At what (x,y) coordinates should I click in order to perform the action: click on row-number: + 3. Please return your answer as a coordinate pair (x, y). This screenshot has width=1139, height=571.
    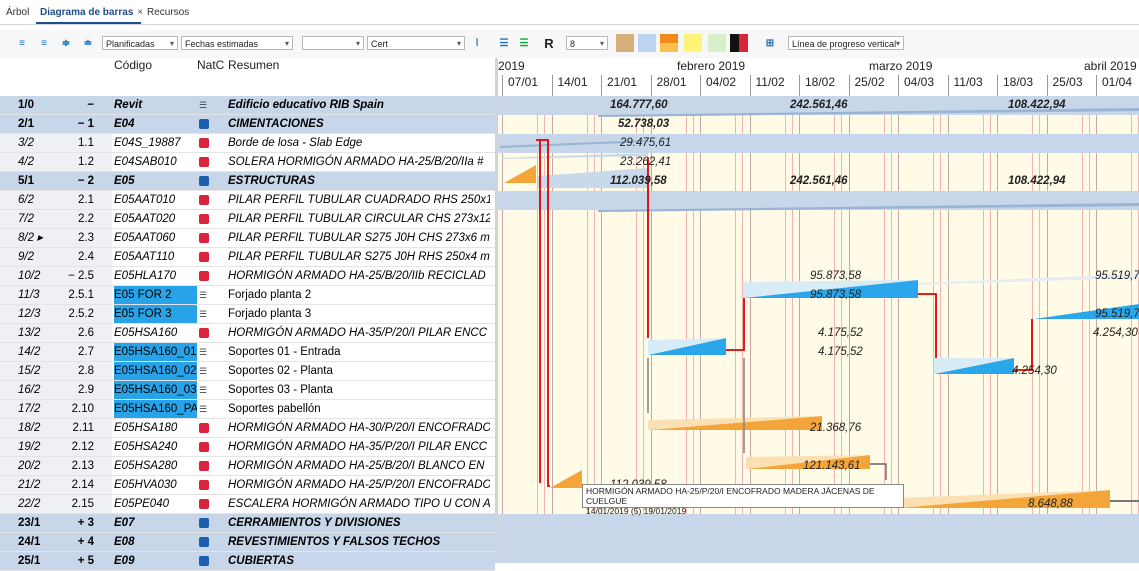
    Looking at the image, I should click on (80, 523).